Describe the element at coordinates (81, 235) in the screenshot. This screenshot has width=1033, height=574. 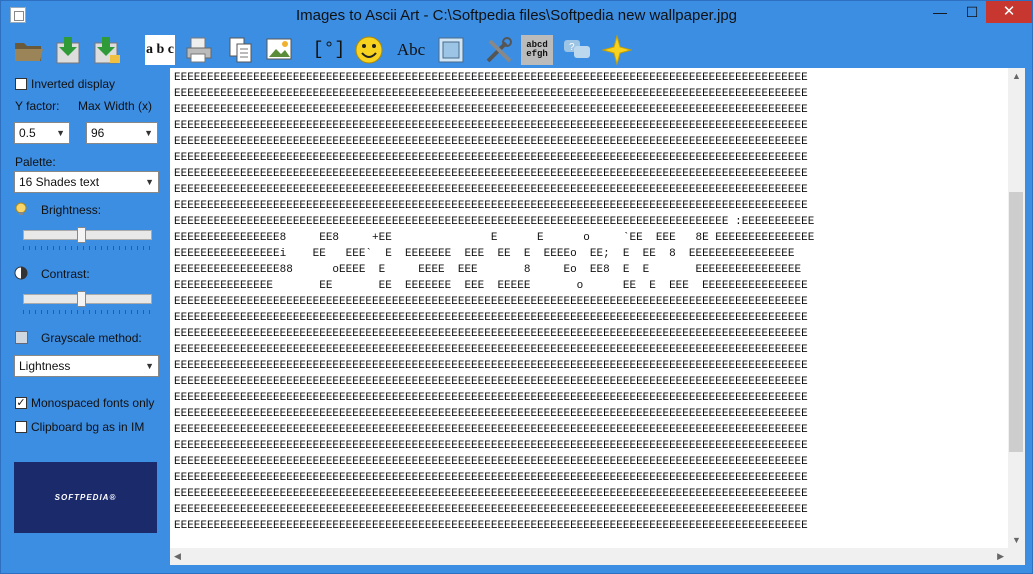
I see `brightness-slider-thumb` at that location.